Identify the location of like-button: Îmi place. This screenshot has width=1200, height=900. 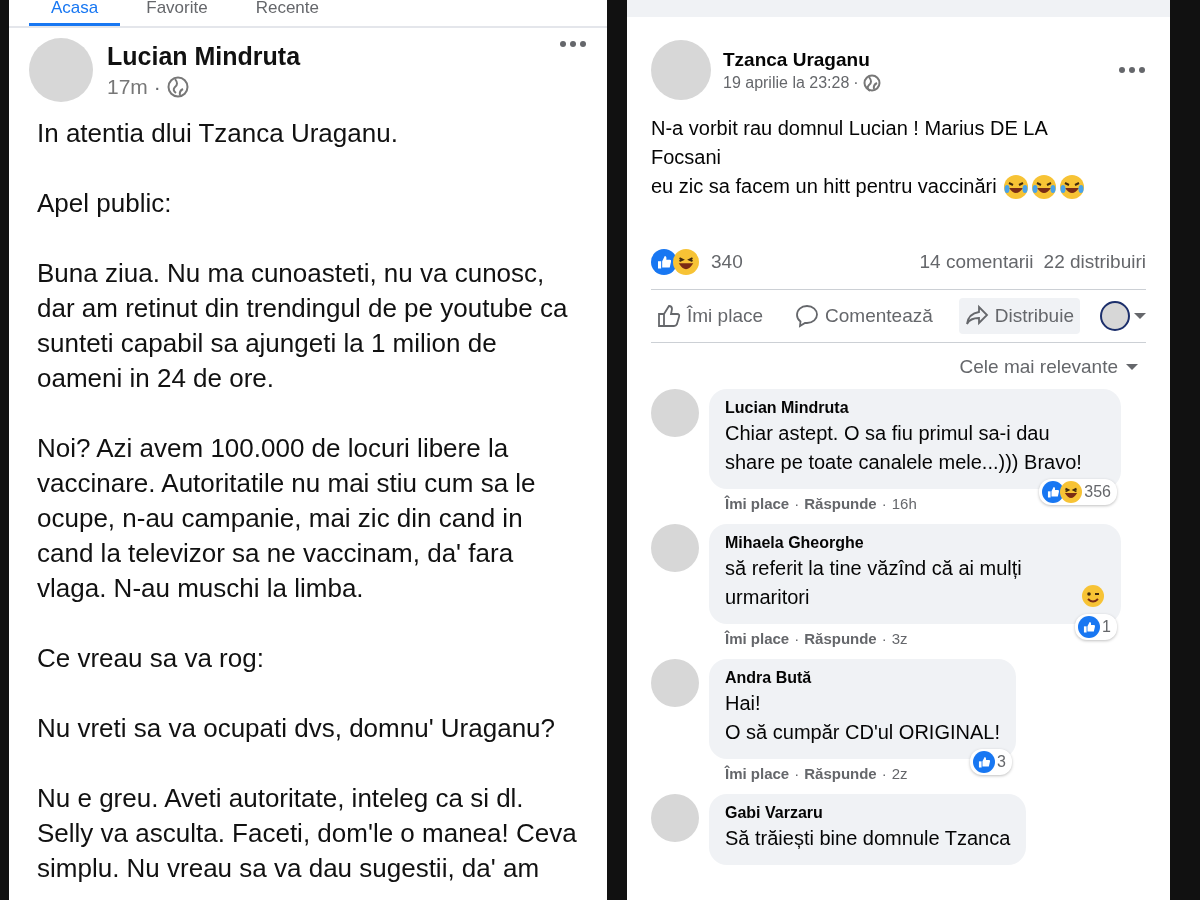
(710, 316).